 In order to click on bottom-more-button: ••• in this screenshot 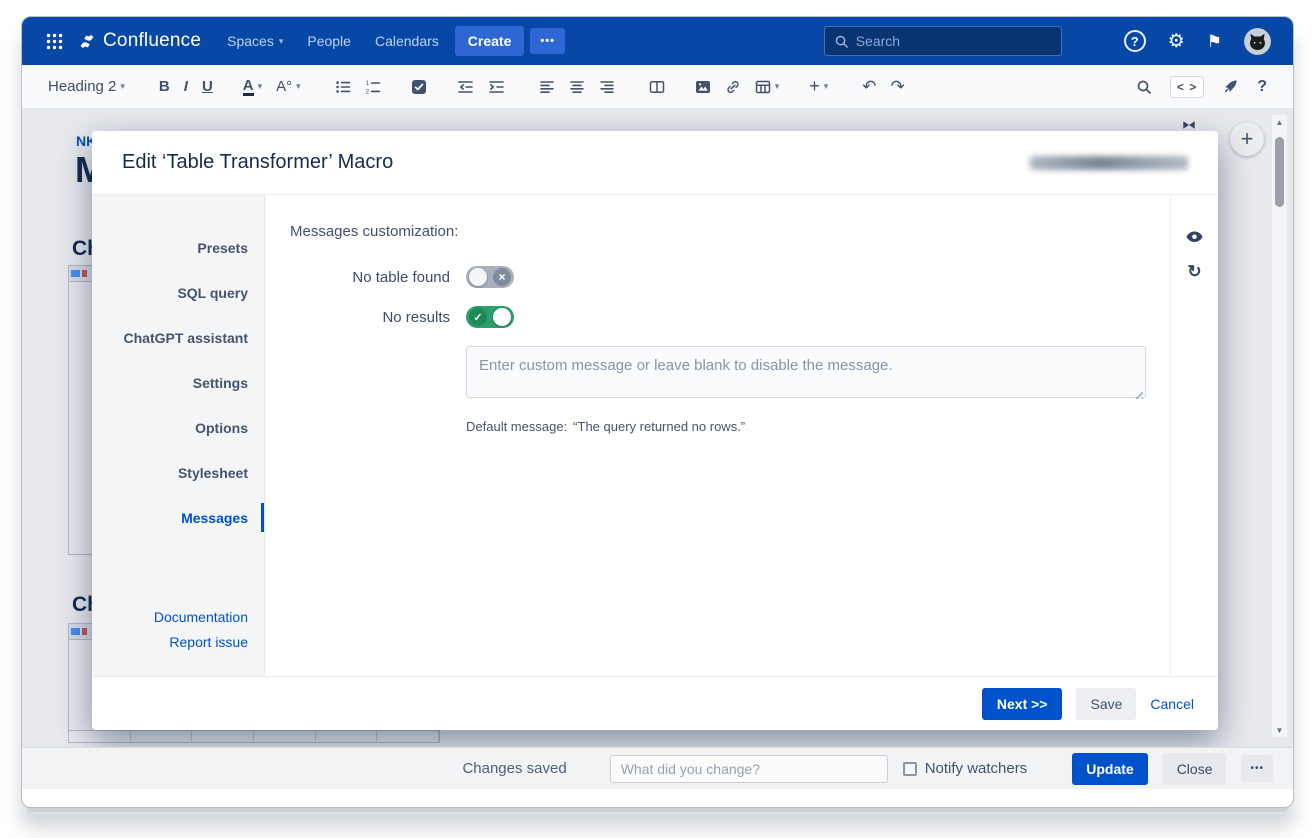, I will do `click(1257, 768)`.